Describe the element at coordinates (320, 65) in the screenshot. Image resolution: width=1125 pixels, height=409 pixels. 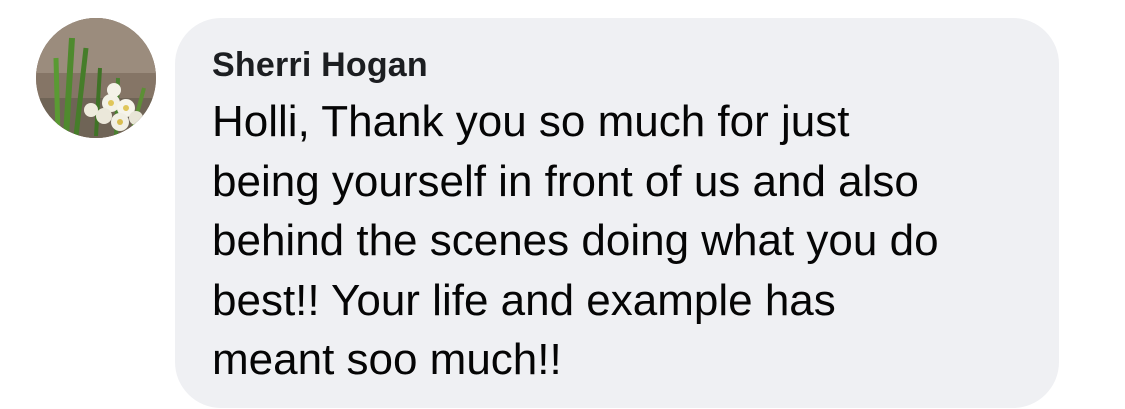
I see `comment-author: Sherri Hogan` at that location.